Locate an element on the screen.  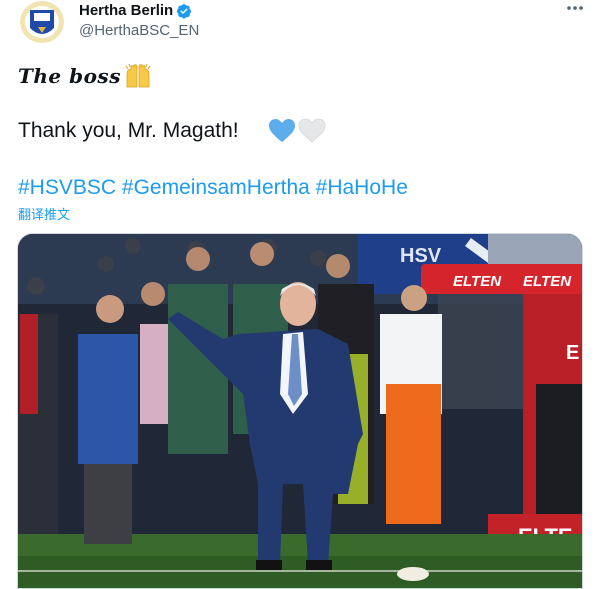
tweet-text-line2: Thank you, Mr. Magath! is located at coordinates (128, 130).